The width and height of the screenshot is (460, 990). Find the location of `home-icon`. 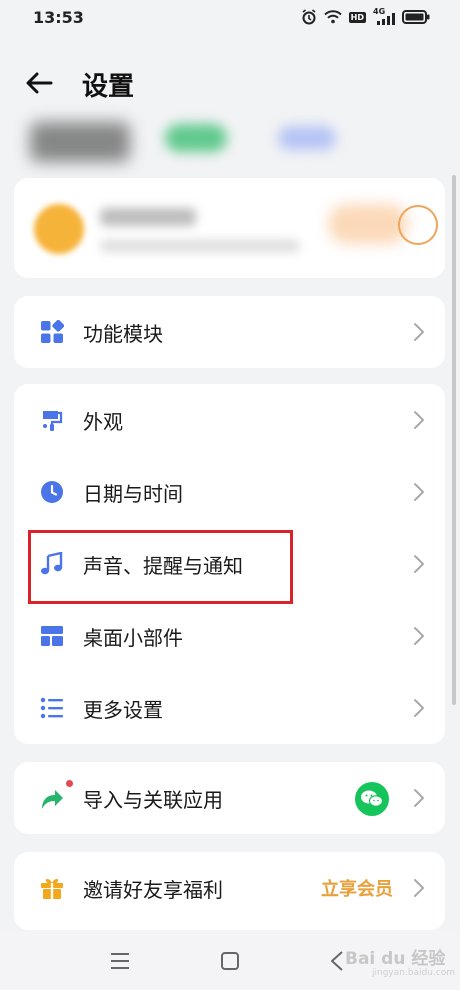

home-icon is located at coordinates (230, 961).